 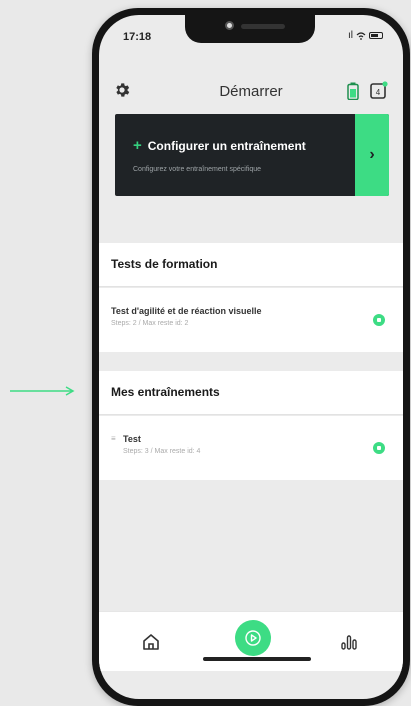 What do you see at coordinates (165, 392) in the screenshot?
I see `section-title: Mes entraînements` at bounding box center [165, 392].